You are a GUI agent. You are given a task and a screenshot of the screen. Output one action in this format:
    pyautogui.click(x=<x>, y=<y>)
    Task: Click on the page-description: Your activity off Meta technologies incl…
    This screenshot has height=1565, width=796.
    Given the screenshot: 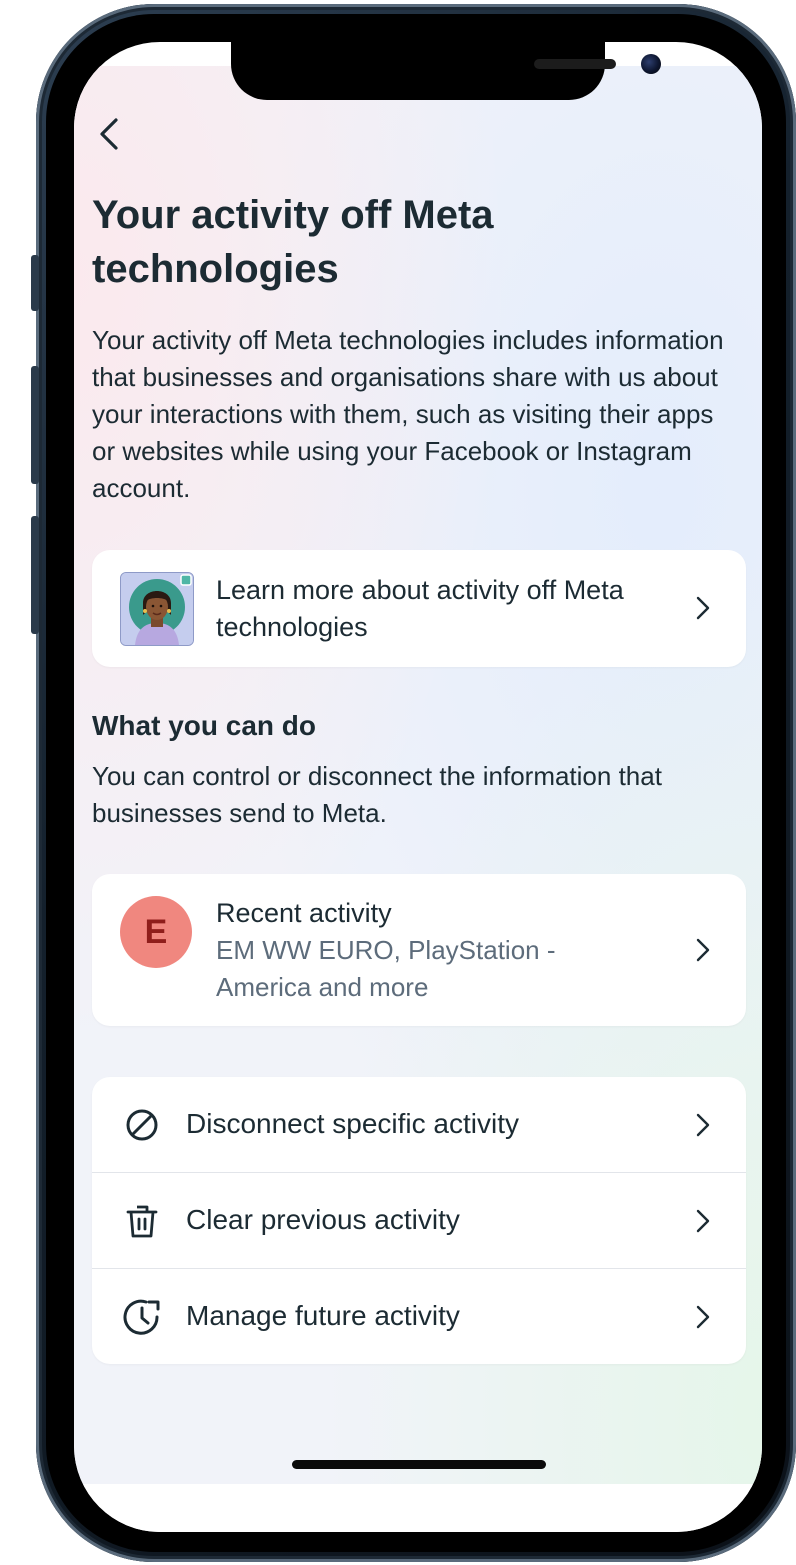 What is the action you would take?
    pyautogui.click(x=408, y=414)
    